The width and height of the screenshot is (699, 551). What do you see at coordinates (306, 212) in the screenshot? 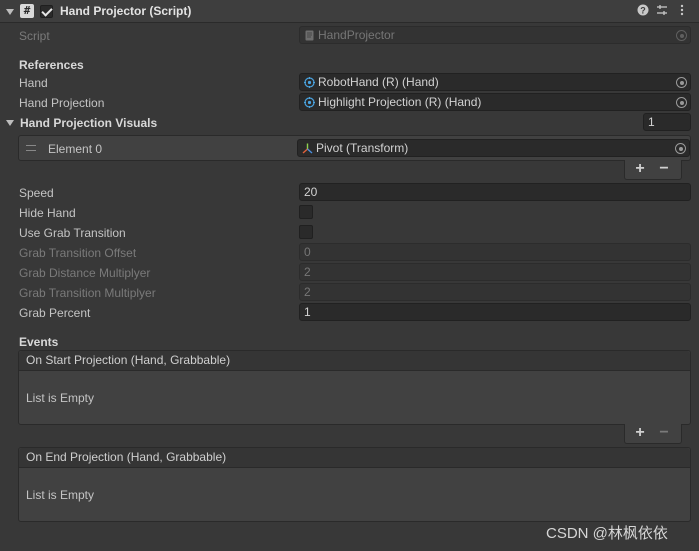
I see `hide-hand-checkbox` at bounding box center [306, 212].